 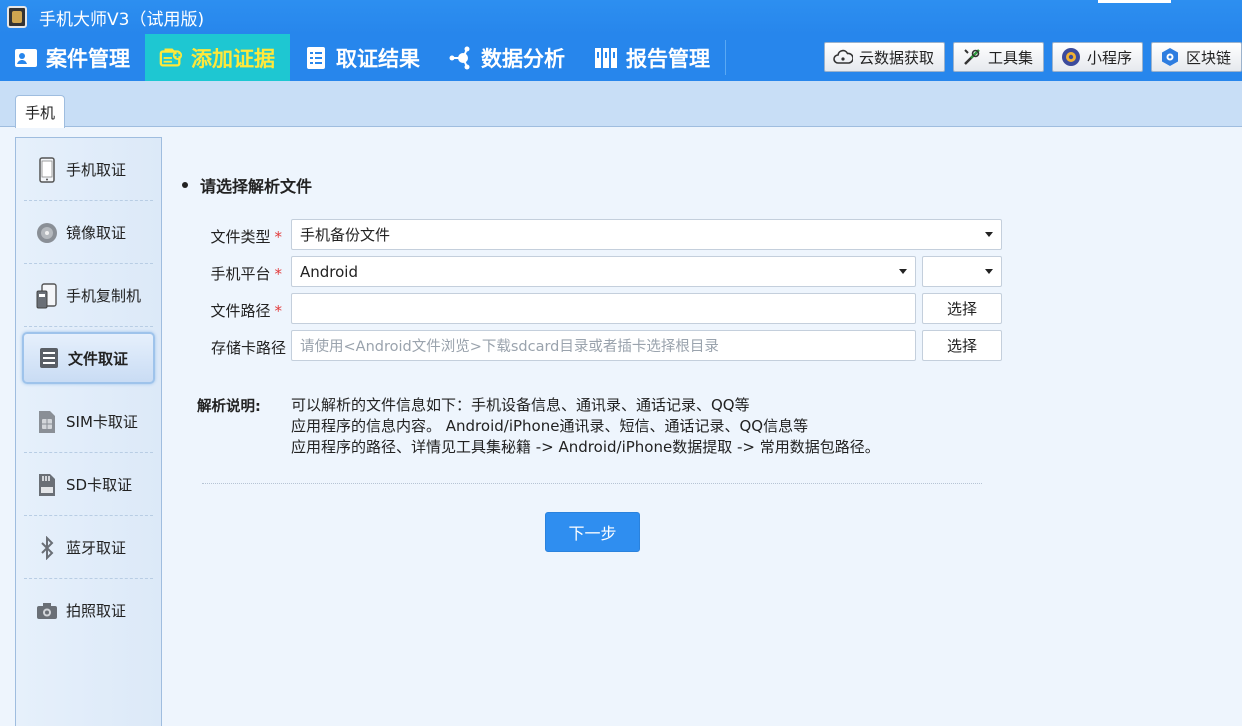 I want to click on nav-separator, so click(x=725, y=57).